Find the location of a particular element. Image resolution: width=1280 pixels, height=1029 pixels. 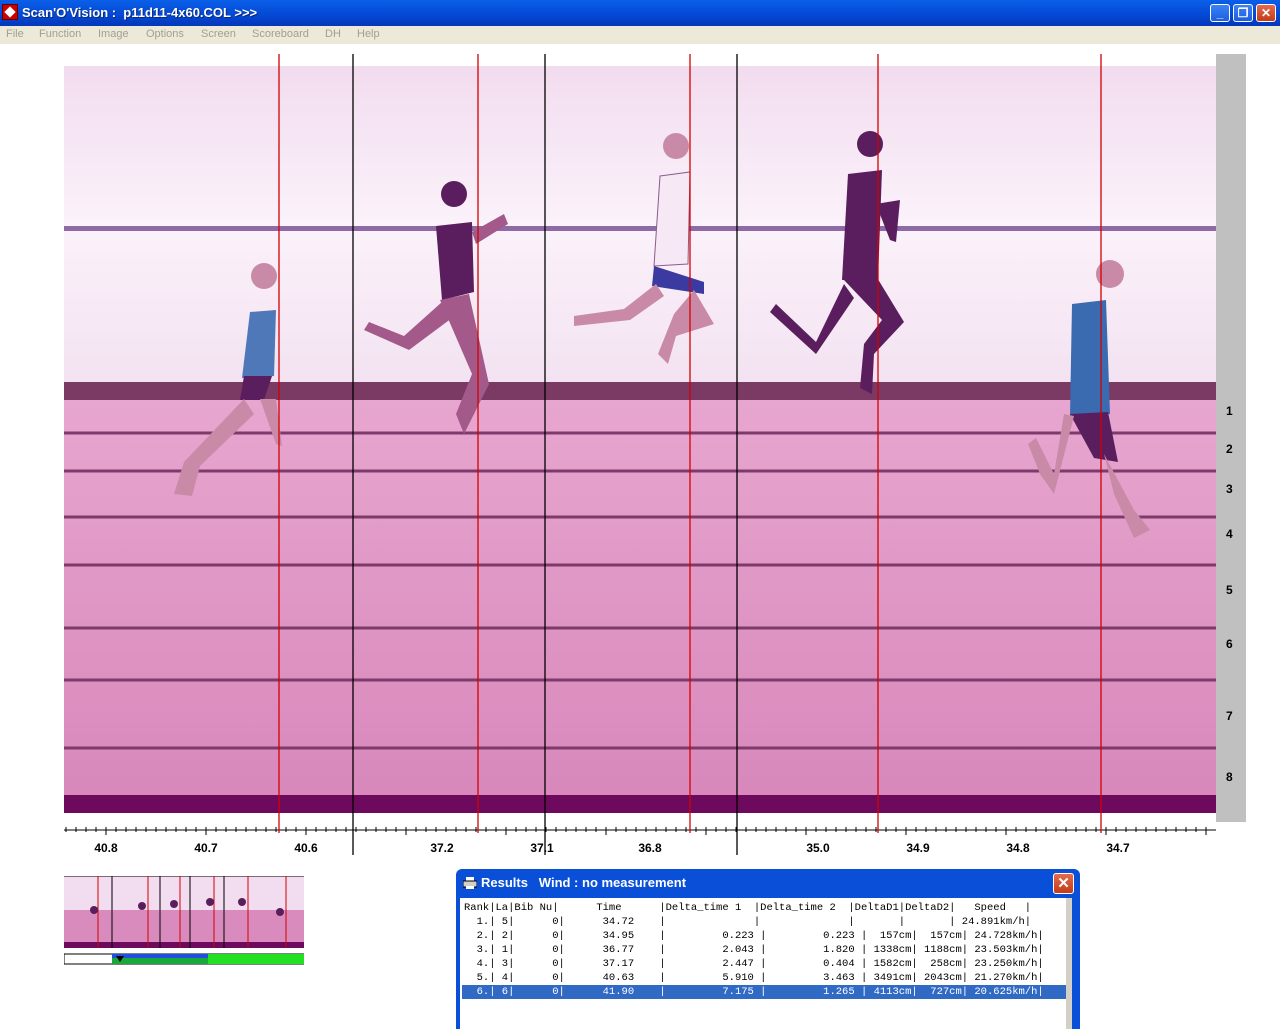

lane-label-5: 5 is located at coordinates (1229, 590).